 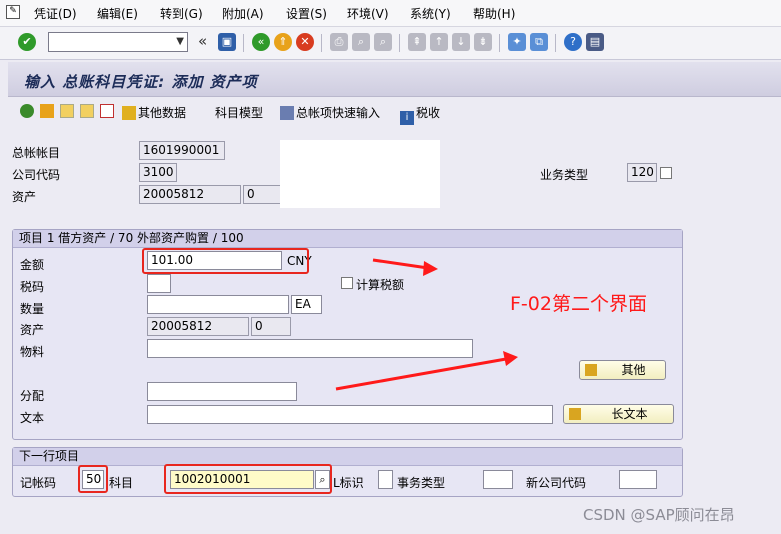 What do you see at coordinates (421, 374) in the screenshot?
I see `annotation-arrow-lower` at bounding box center [421, 374].